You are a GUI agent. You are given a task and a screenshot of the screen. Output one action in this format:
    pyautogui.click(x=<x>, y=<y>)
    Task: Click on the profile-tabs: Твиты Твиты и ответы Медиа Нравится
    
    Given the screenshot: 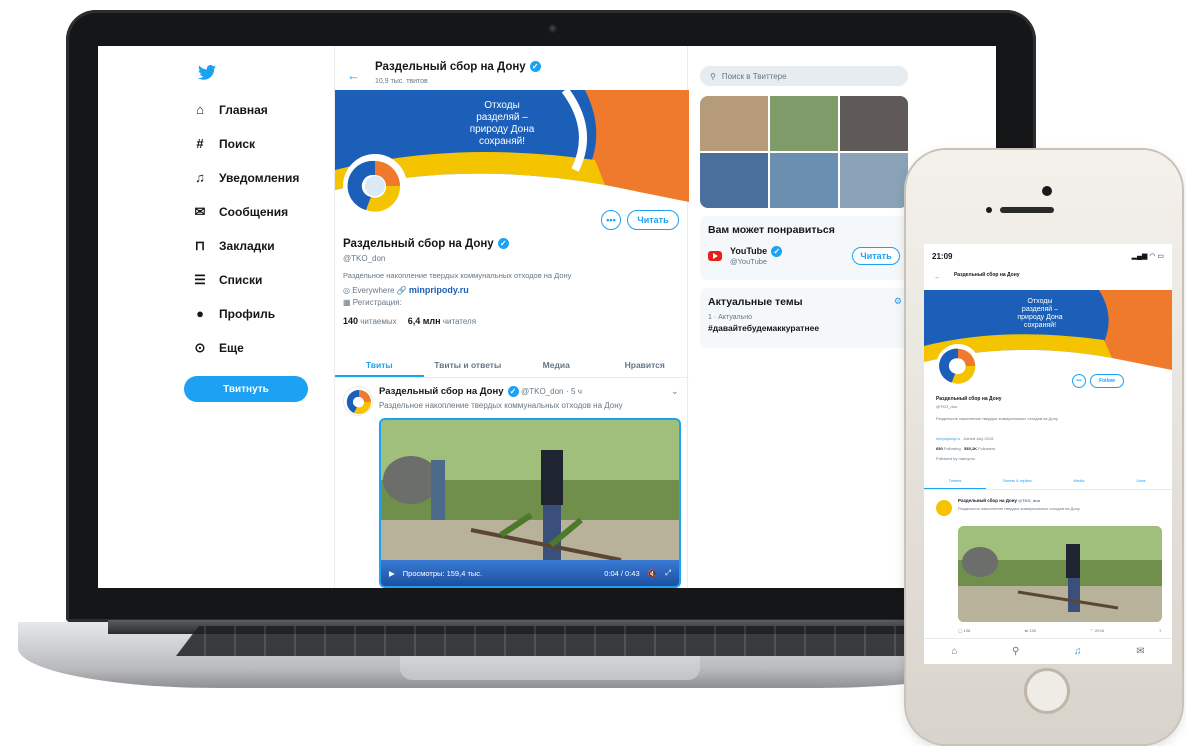 What is the action you would take?
    pyautogui.click(x=512, y=365)
    